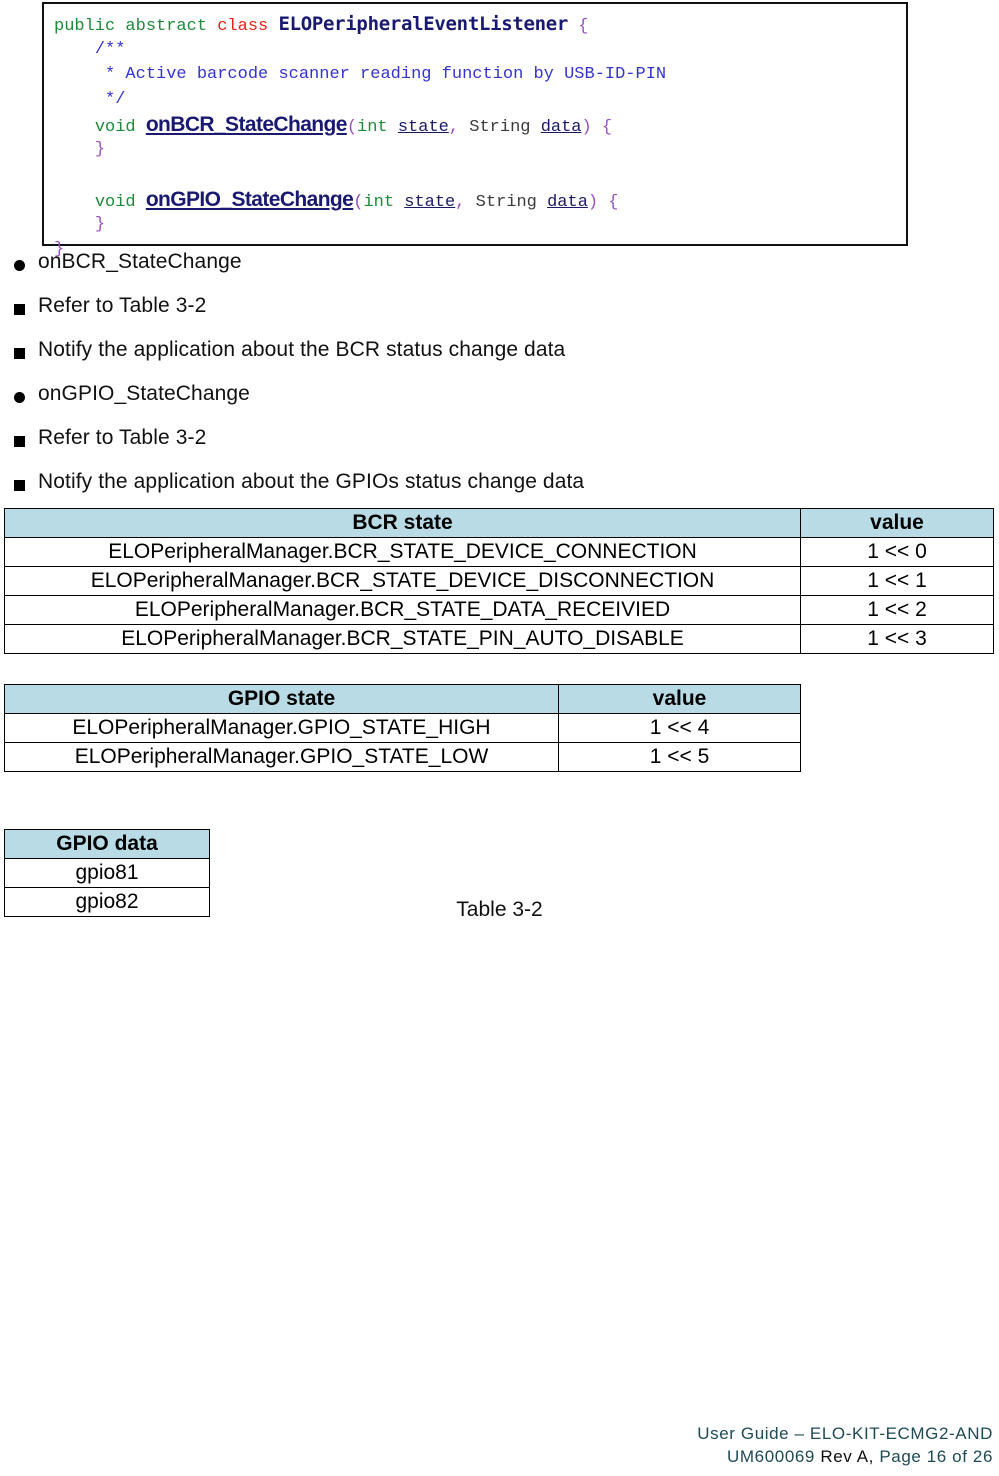 Image resolution: width=999 pixels, height=1476 pixels. Describe the element at coordinates (897, 523) in the screenshot. I see `bcr-header-value: value` at that location.